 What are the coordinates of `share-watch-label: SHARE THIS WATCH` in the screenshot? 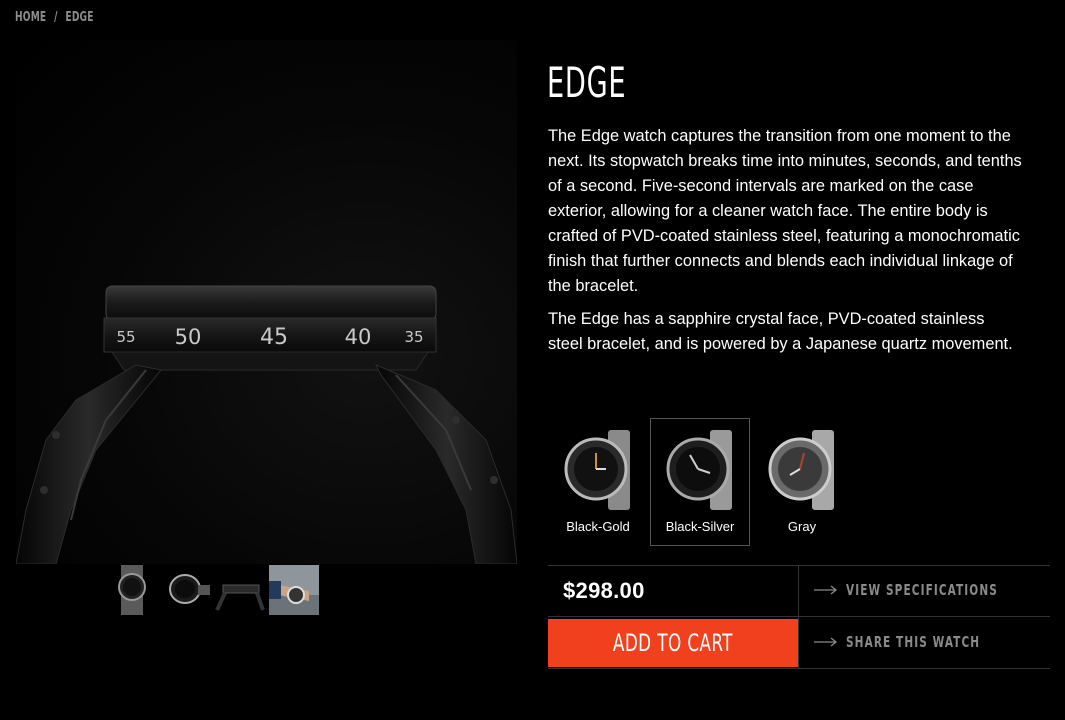 It's located at (913, 642).